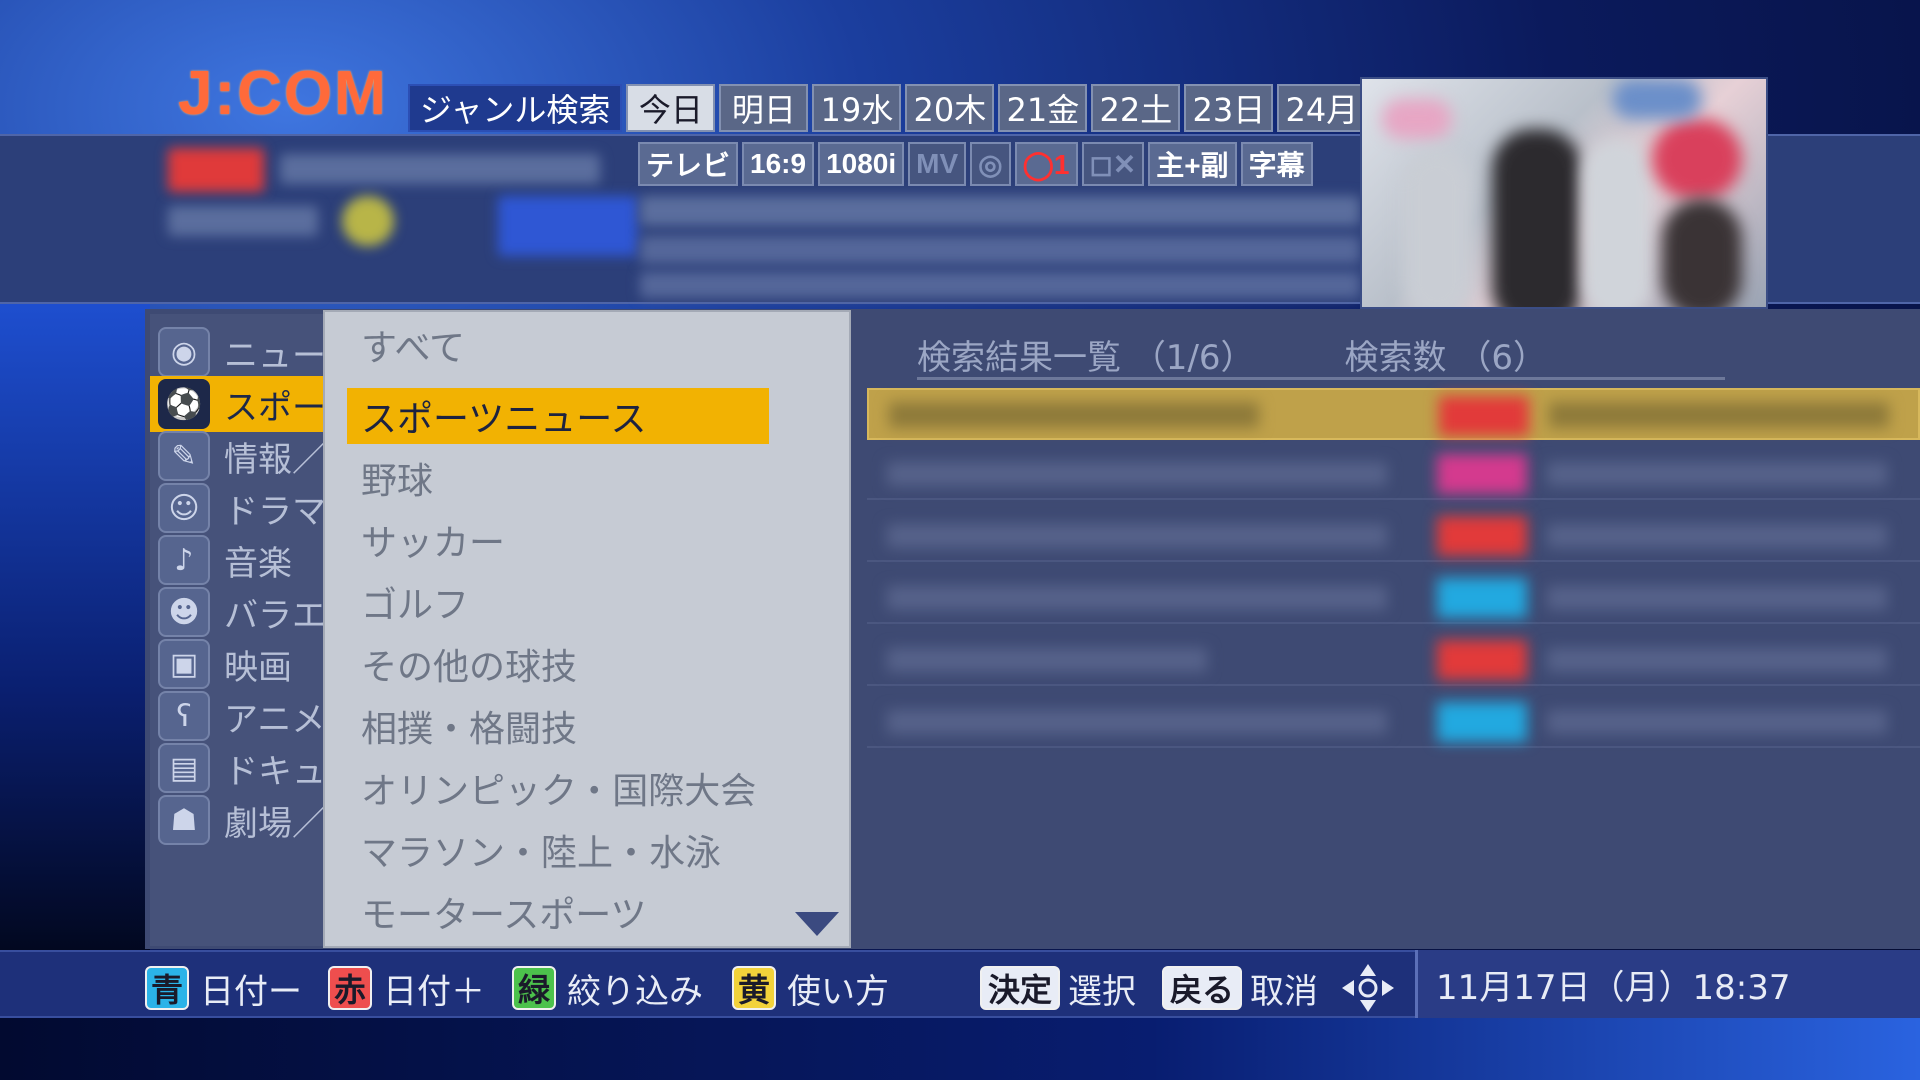 The height and width of the screenshot is (1080, 1920). Describe the element at coordinates (274, 355) in the screenshot. I see `category-label: ニュース` at that location.